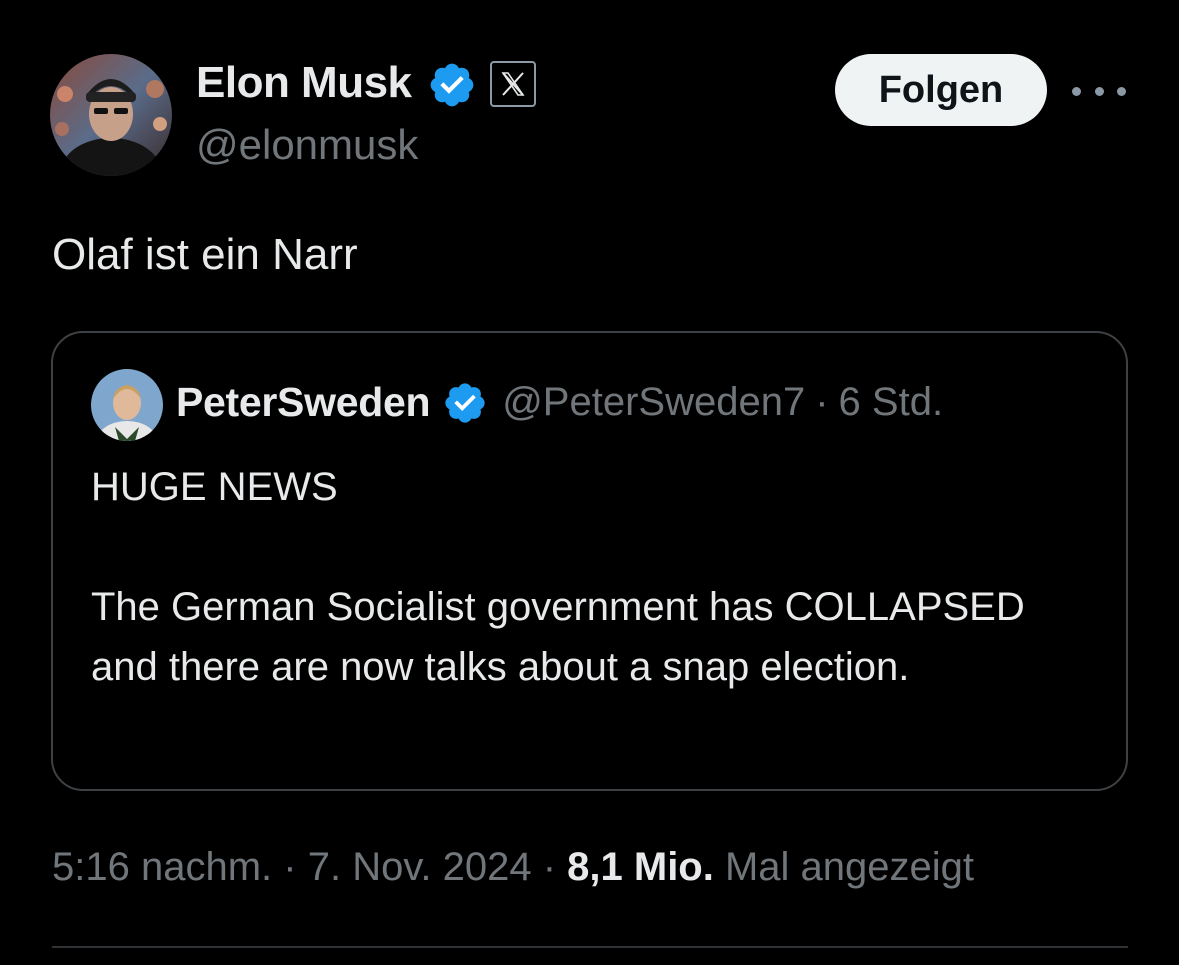  What do you see at coordinates (162, 867) in the screenshot?
I see `tweet-time: 5:16 nachm.` at bounding box center [162, 867].